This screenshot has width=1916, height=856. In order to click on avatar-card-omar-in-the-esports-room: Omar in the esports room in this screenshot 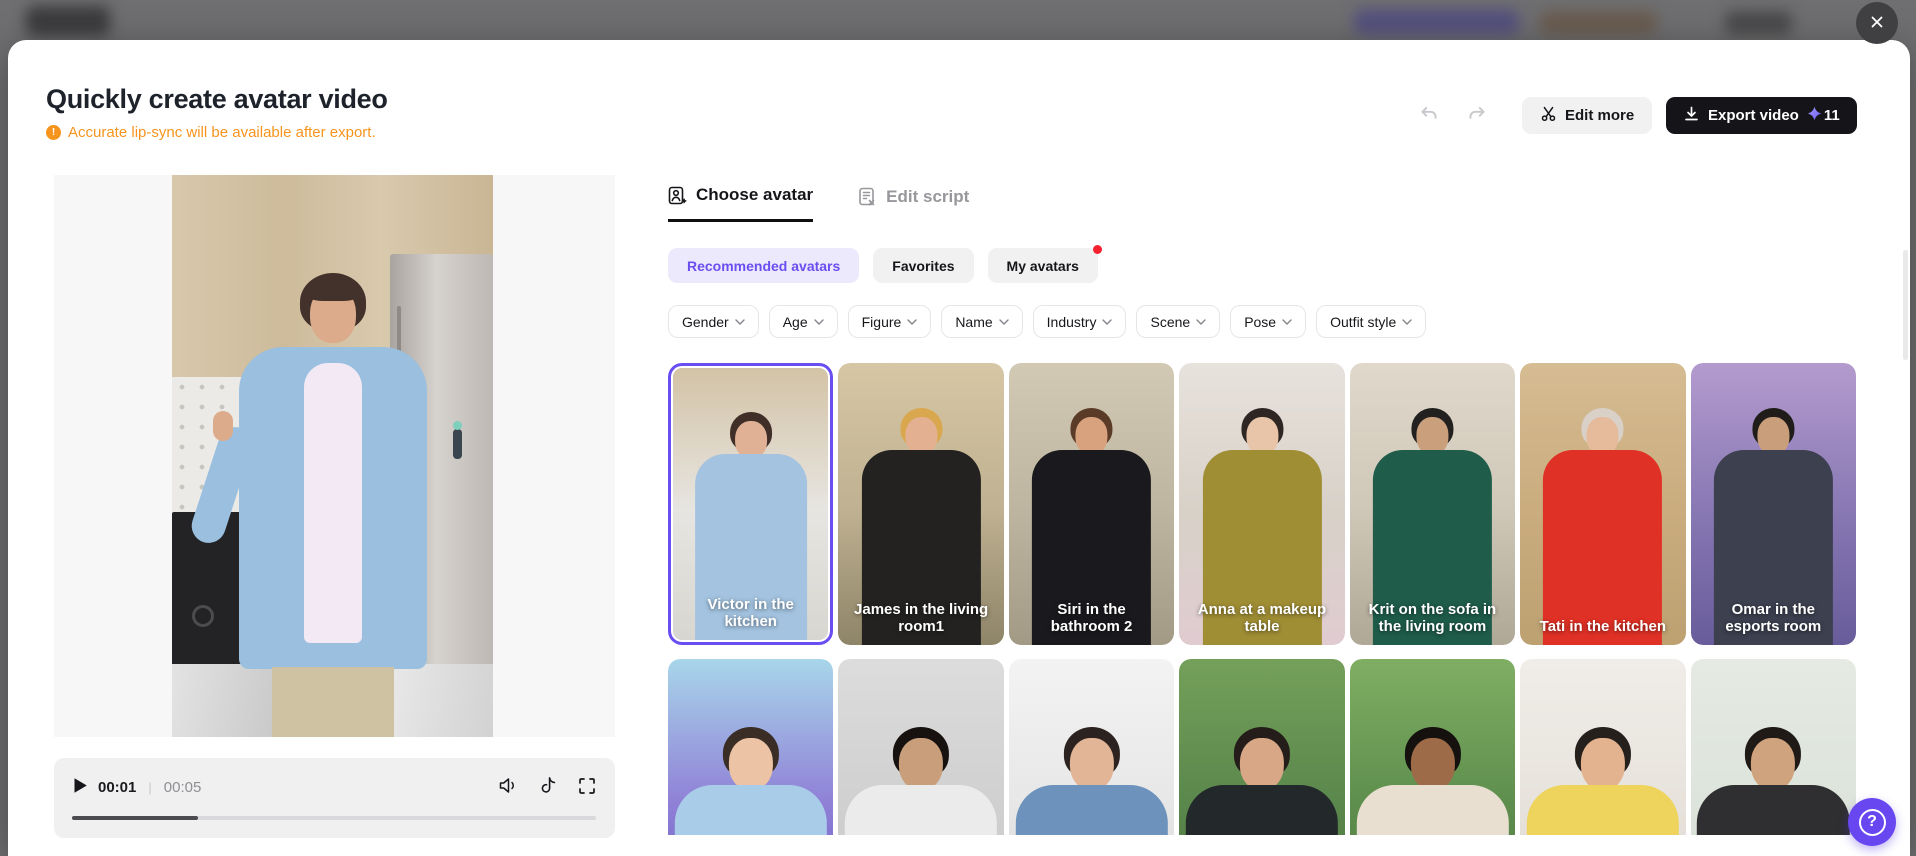, I will do `click(1773, 504)`.